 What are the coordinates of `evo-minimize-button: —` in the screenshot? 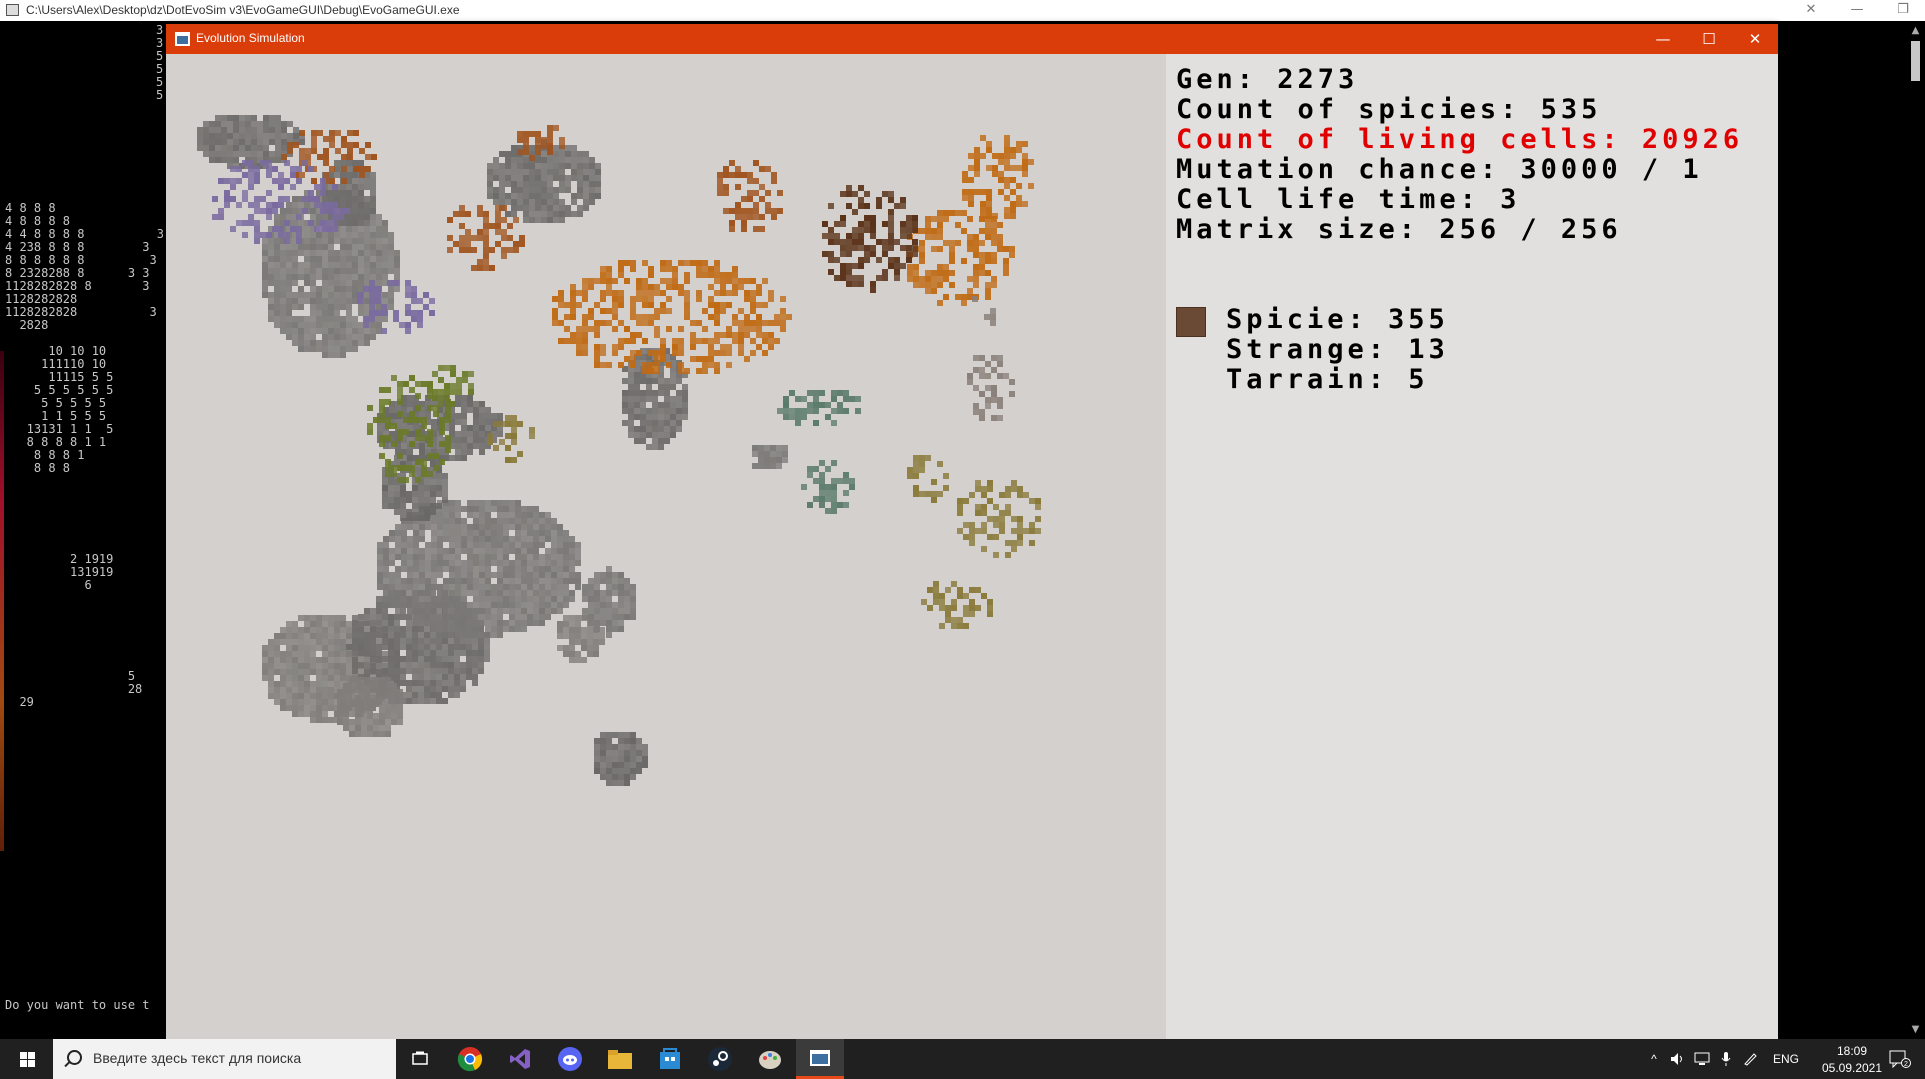 It's located at (1663, 39).